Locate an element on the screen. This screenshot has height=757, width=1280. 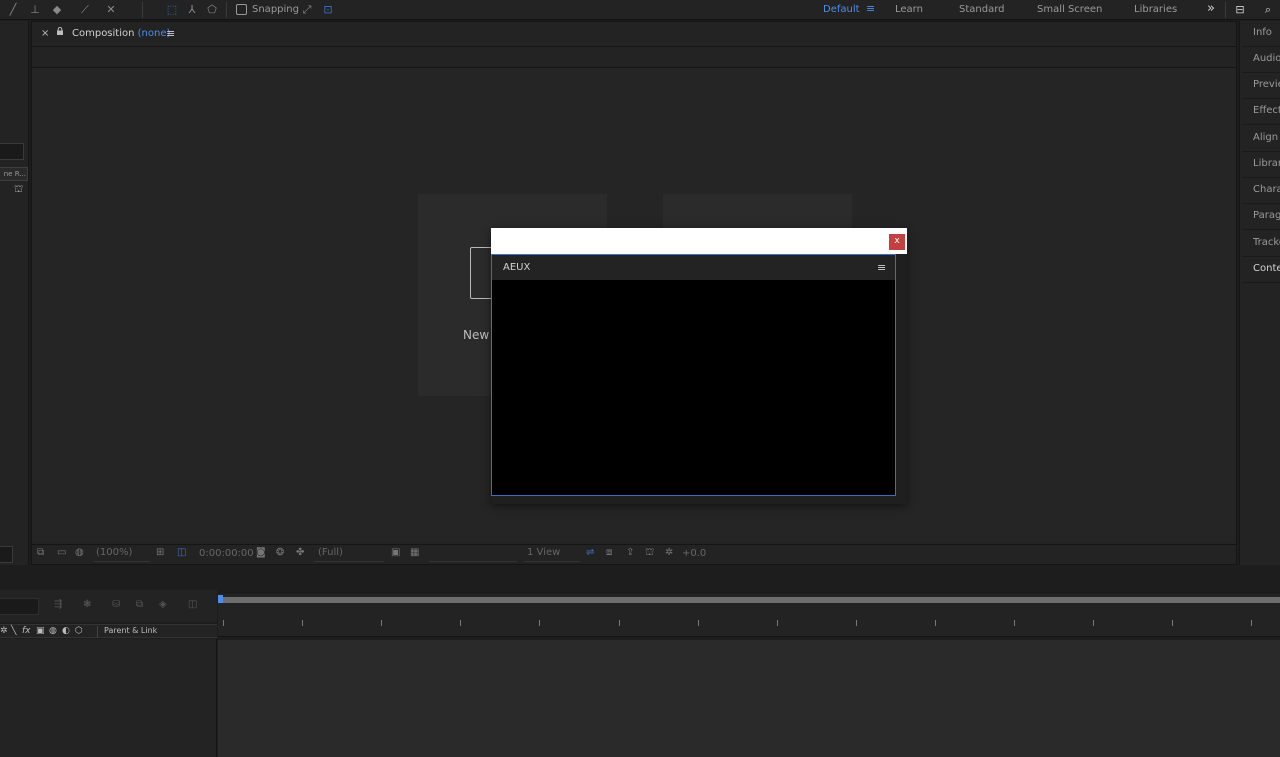
quality-switch-icon: ╲ is located at coordinates (13, 631).